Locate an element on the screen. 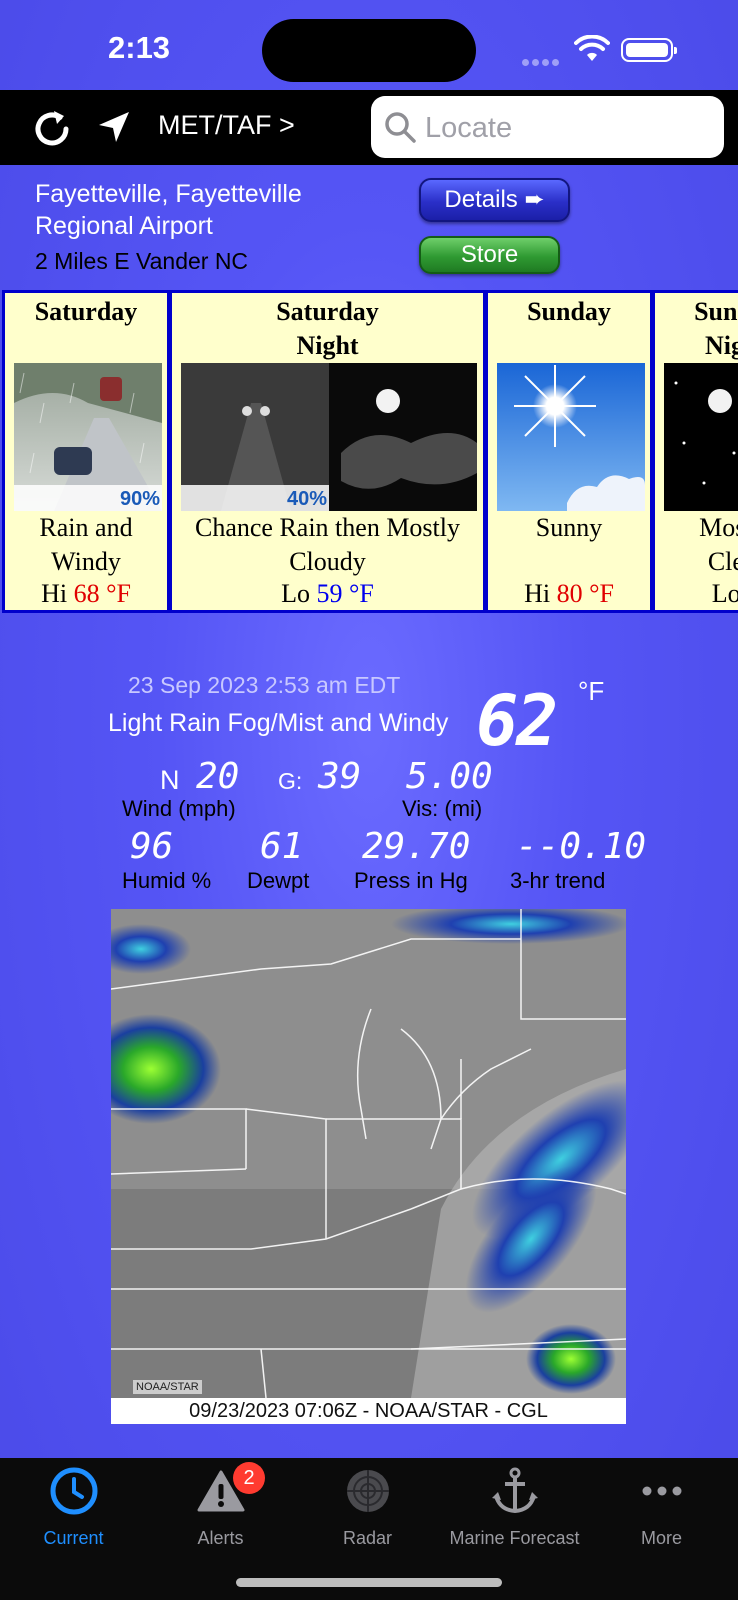  forecast-temp: Hi 80 °F is located at coordinates (569, 594).